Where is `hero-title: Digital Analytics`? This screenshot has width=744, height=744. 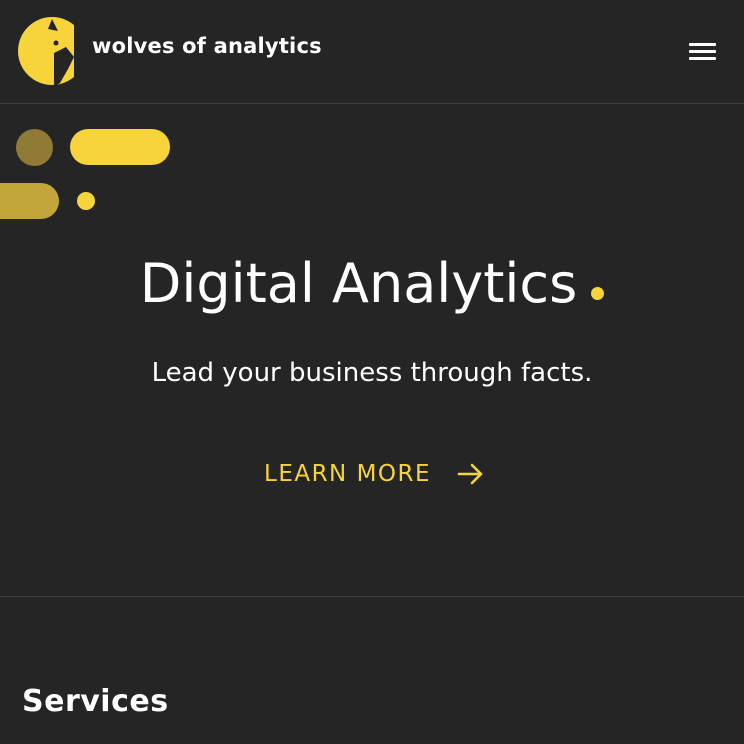 hero-title: Digital Analytics is located at coordinates (372, 283).